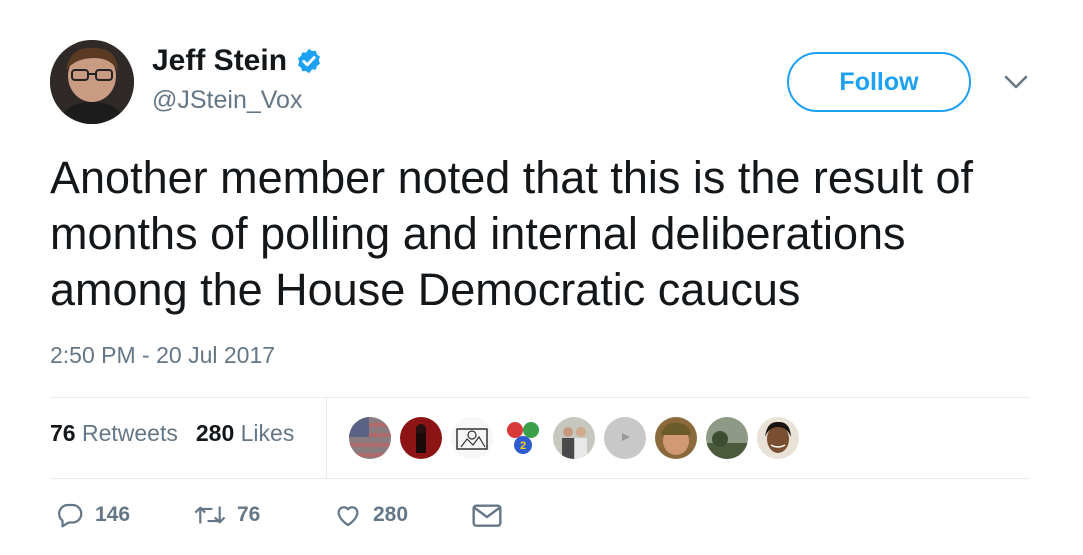  What do you see at coordinates (778, 438) in the screenshot?
I see `woman-avatar` at bounding box center [778, 438].